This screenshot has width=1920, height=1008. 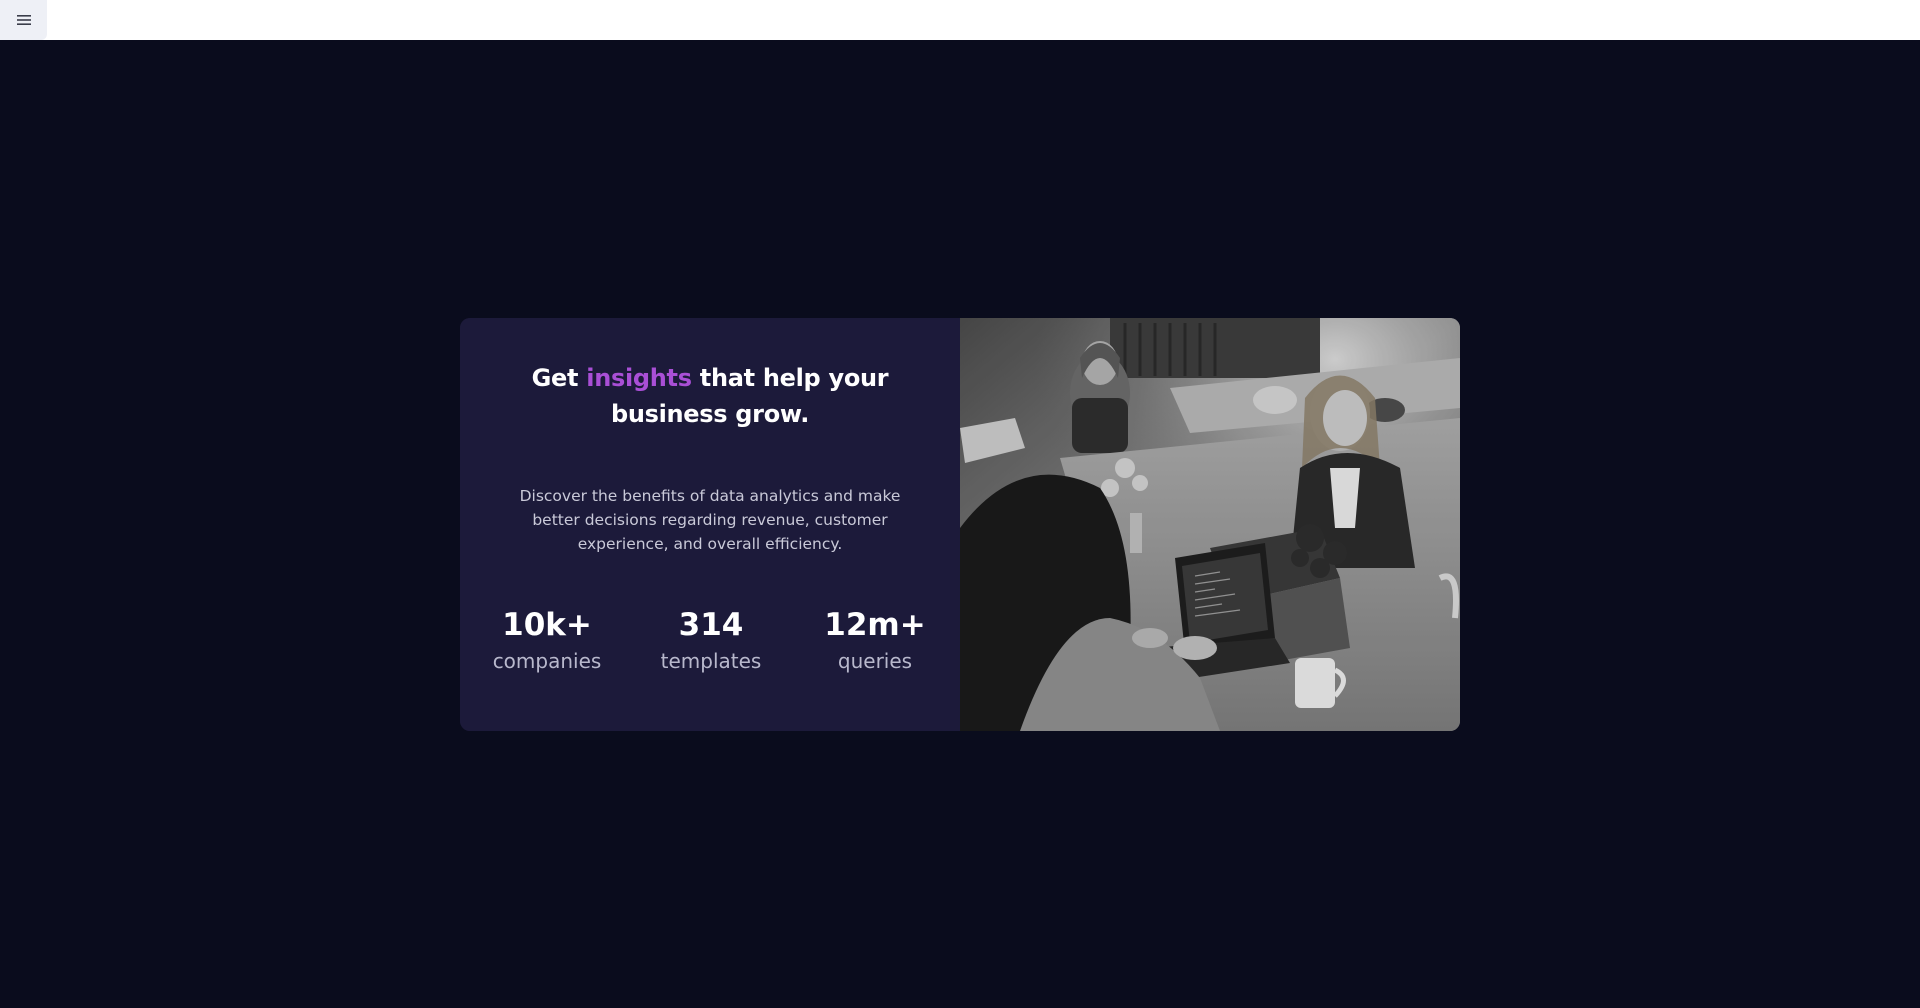 I want to click on stat-companies: 10k+ companies, so click(x=547, y=642).